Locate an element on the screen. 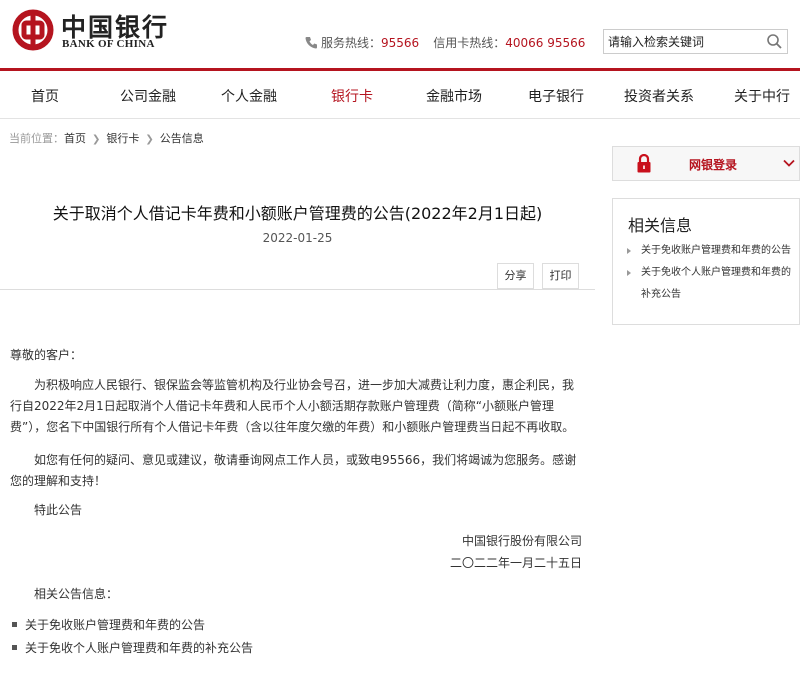 This screenshot has width=800, height=690. search-box is located at coordinates (695, 41).